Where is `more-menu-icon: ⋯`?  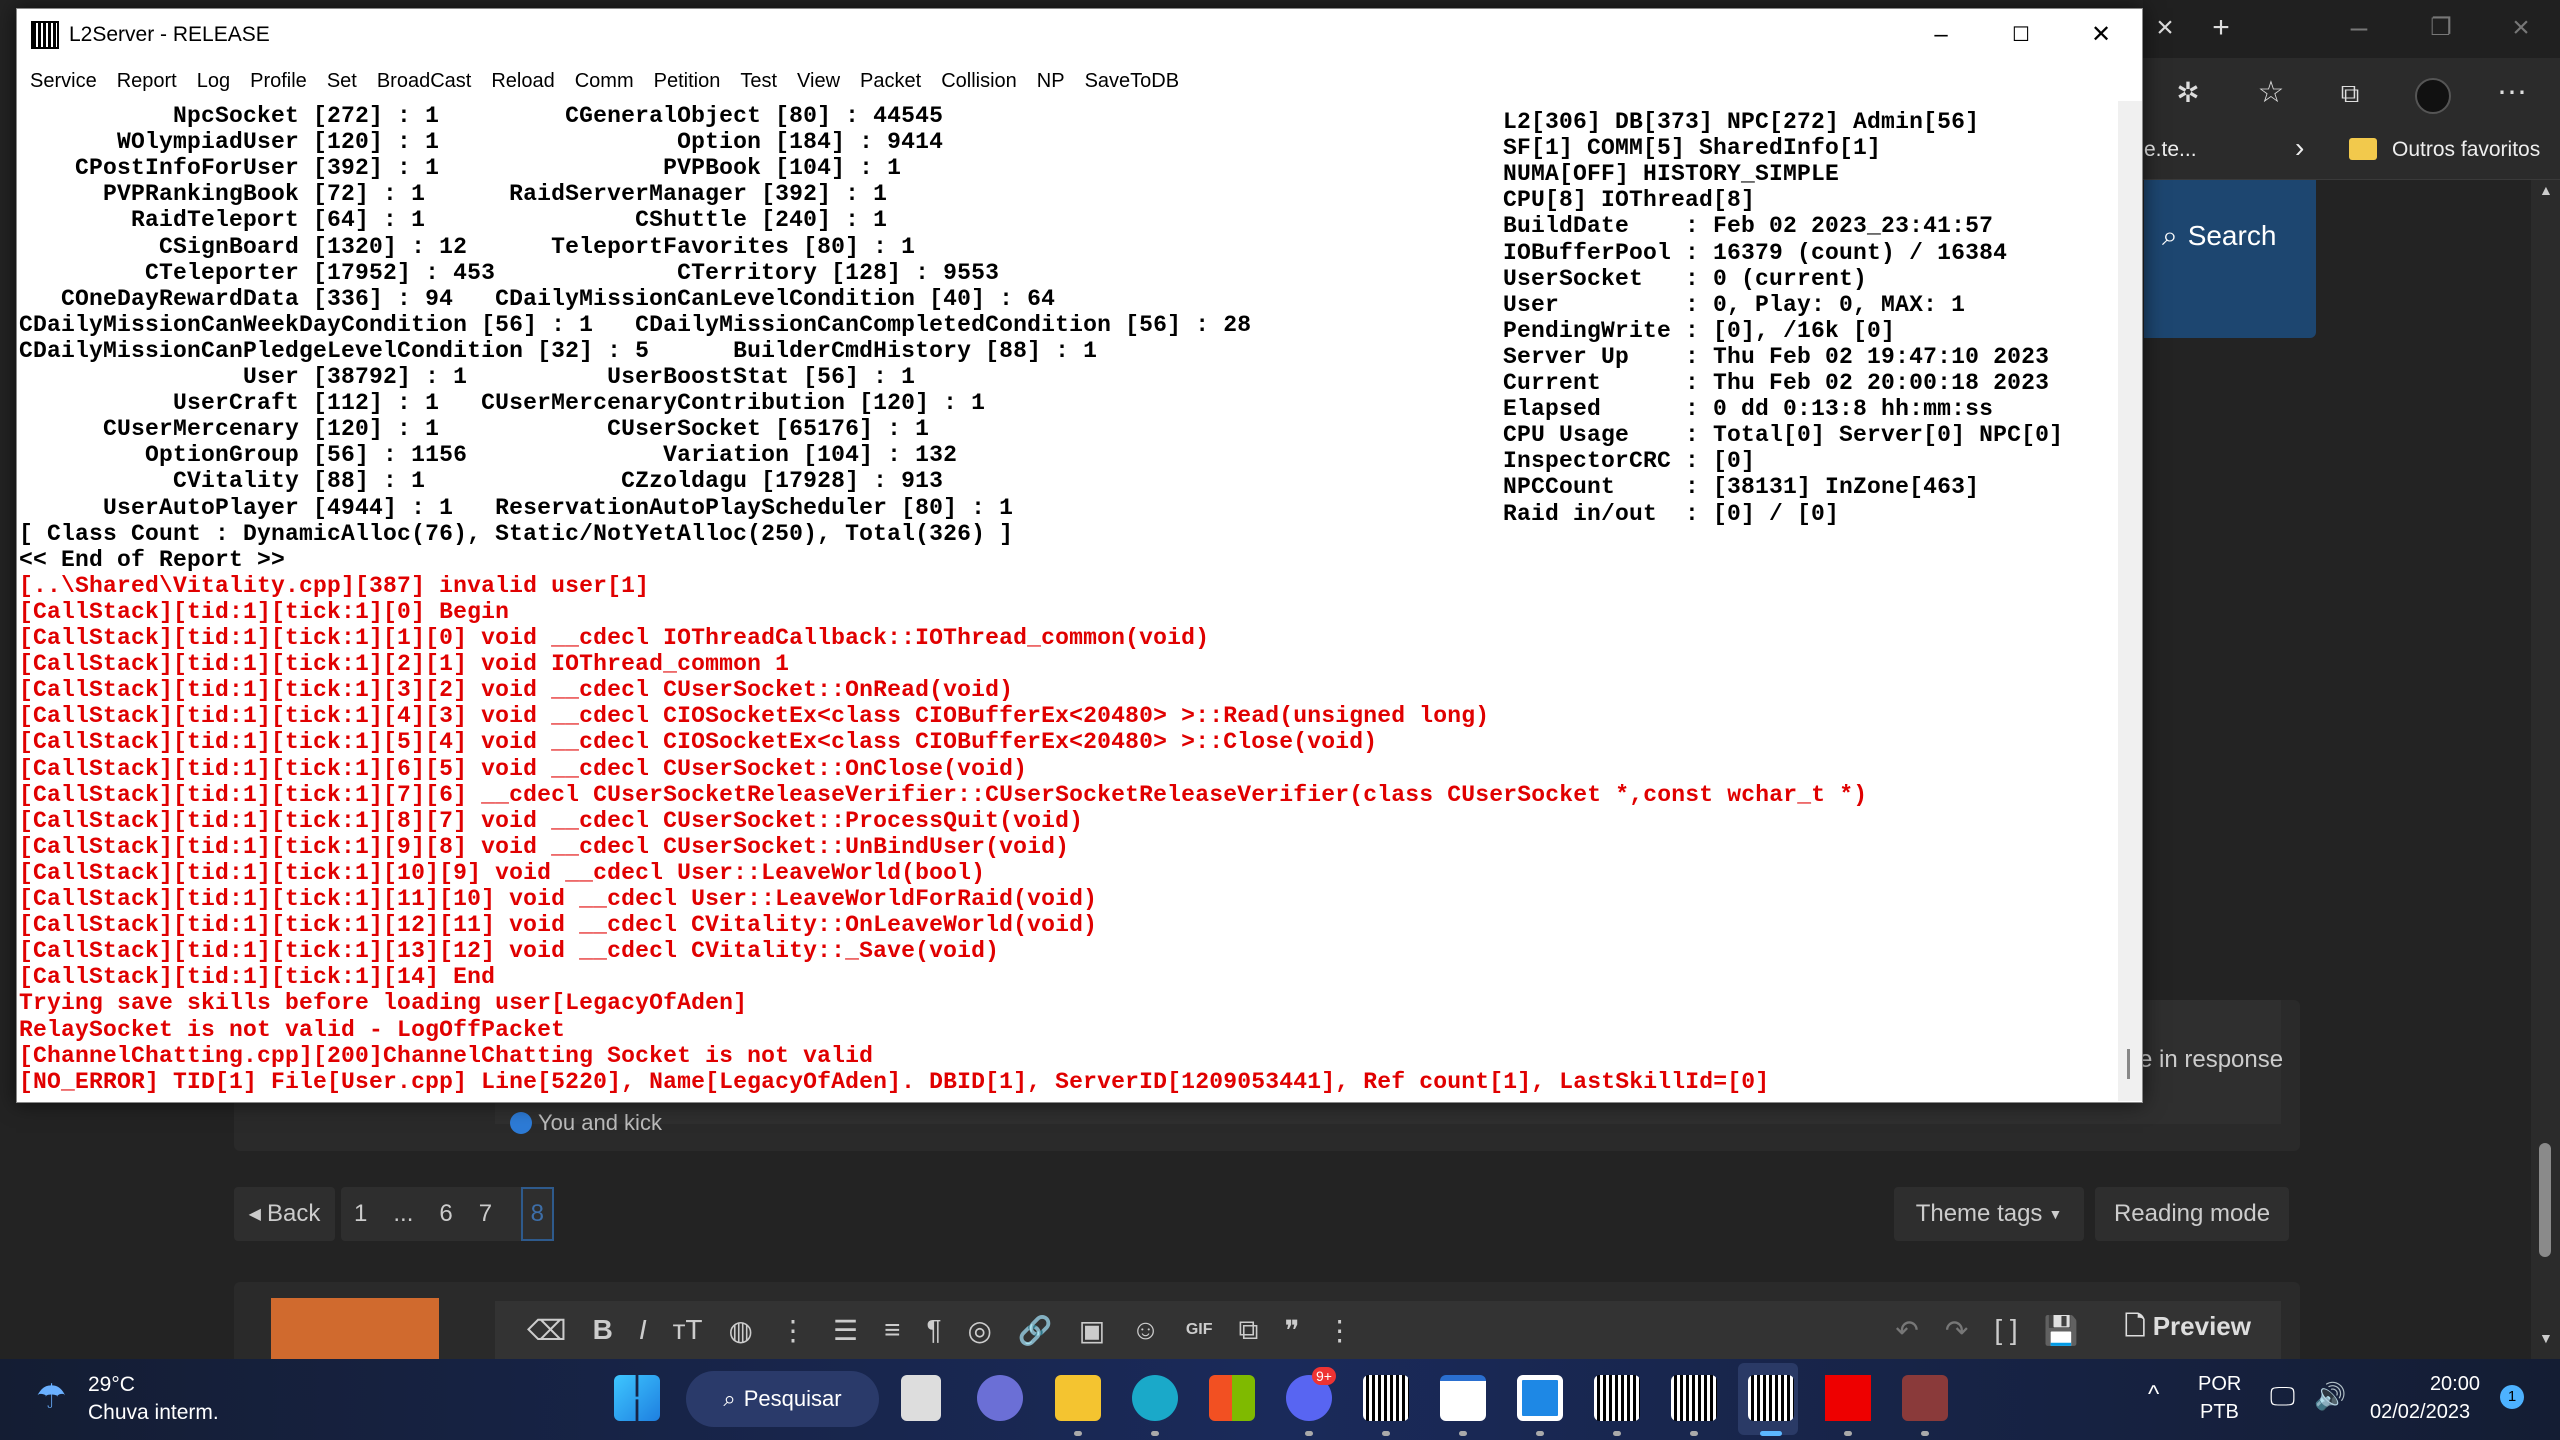 more-menu-icon: ⋯ is located at coordinates (2512, 93).